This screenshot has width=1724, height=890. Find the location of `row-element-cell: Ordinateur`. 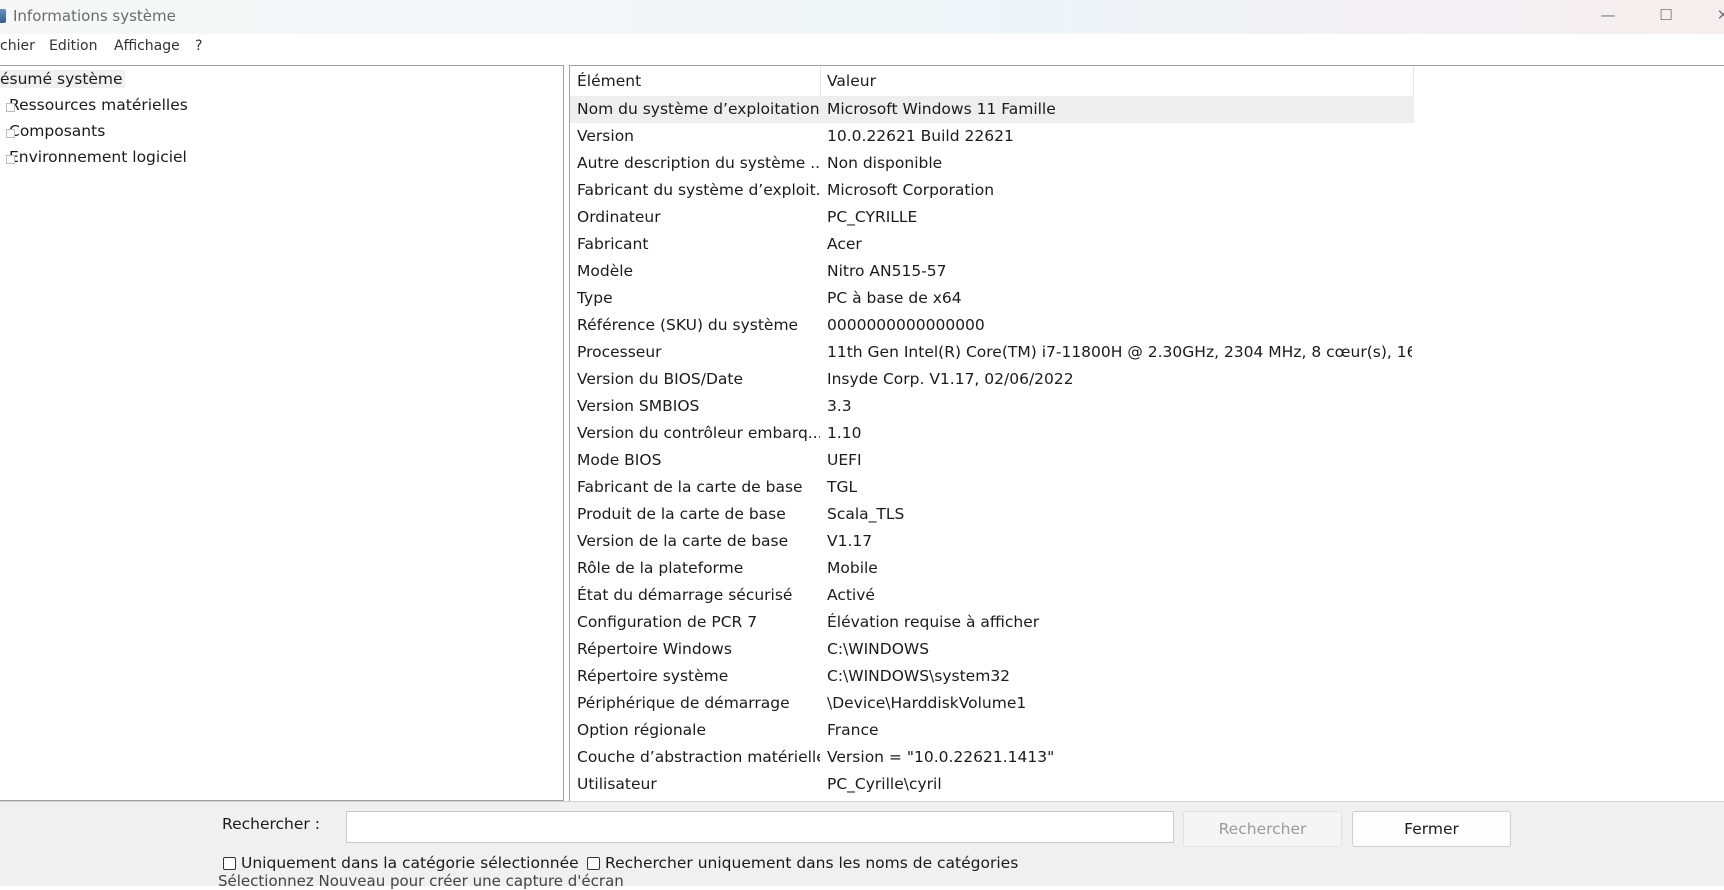

row-element-cell: Ordinateur is located at coordinates (619, 217).